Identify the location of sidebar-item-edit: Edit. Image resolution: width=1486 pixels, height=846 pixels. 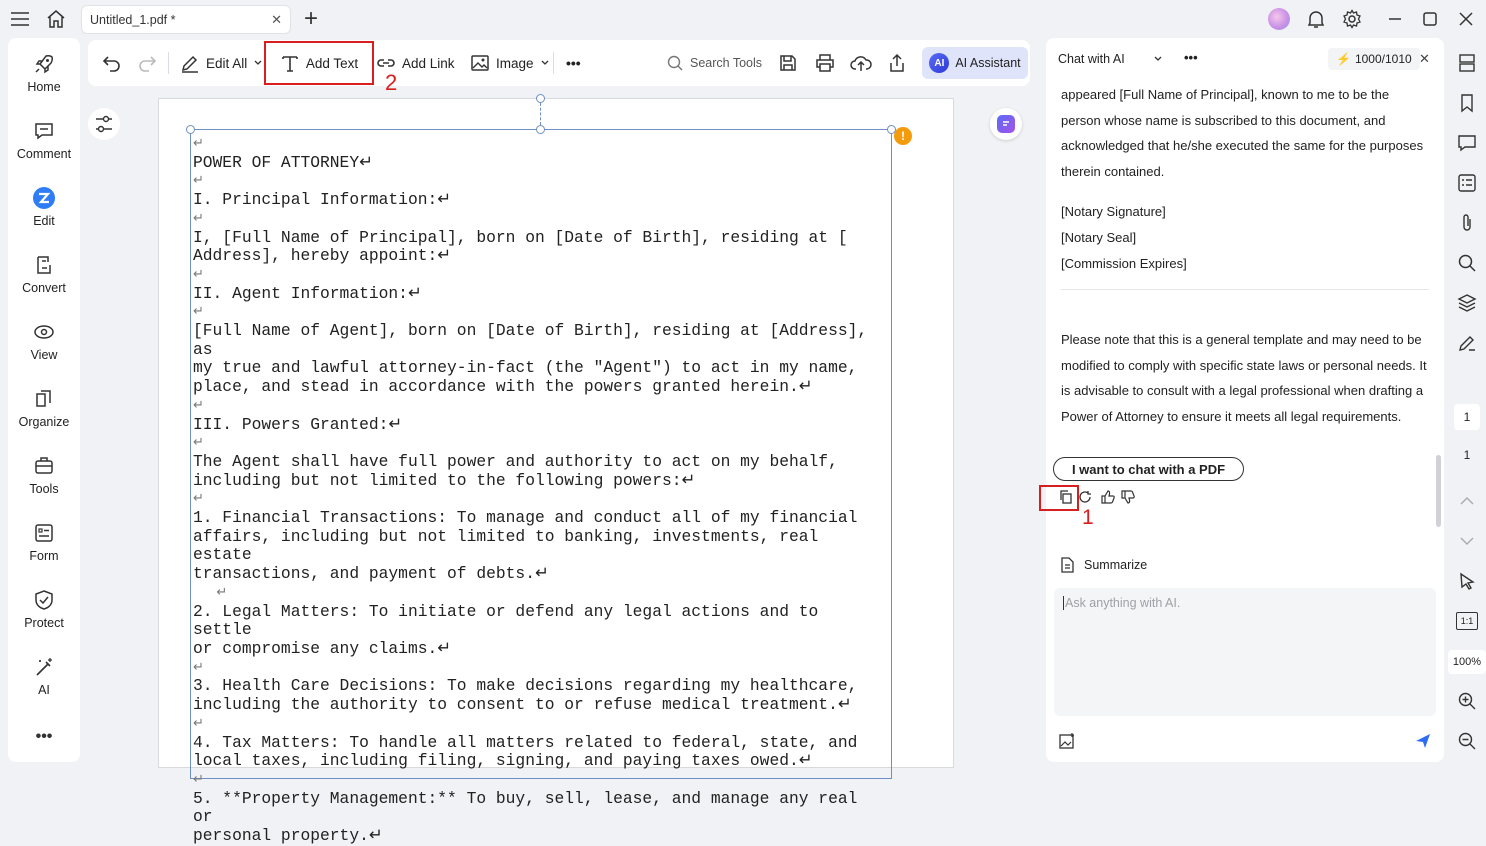
(44, 216).